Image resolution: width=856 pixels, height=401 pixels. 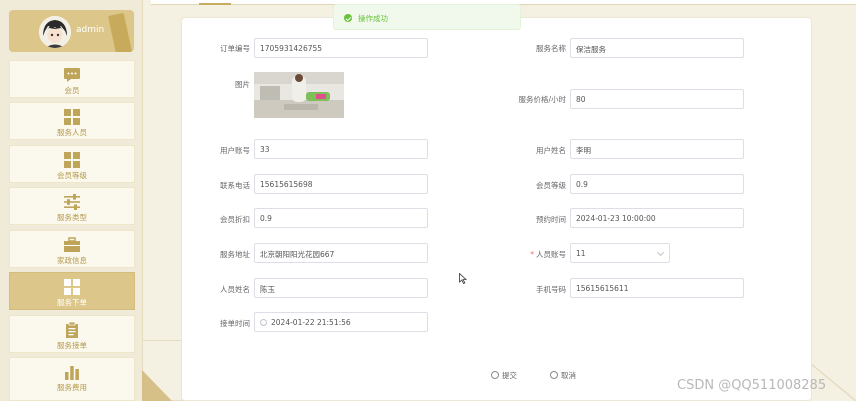 What do you see at coordinates (242, 84) in the screenshot?
I see `image-label: 图片` at bounding box center [242, 84].